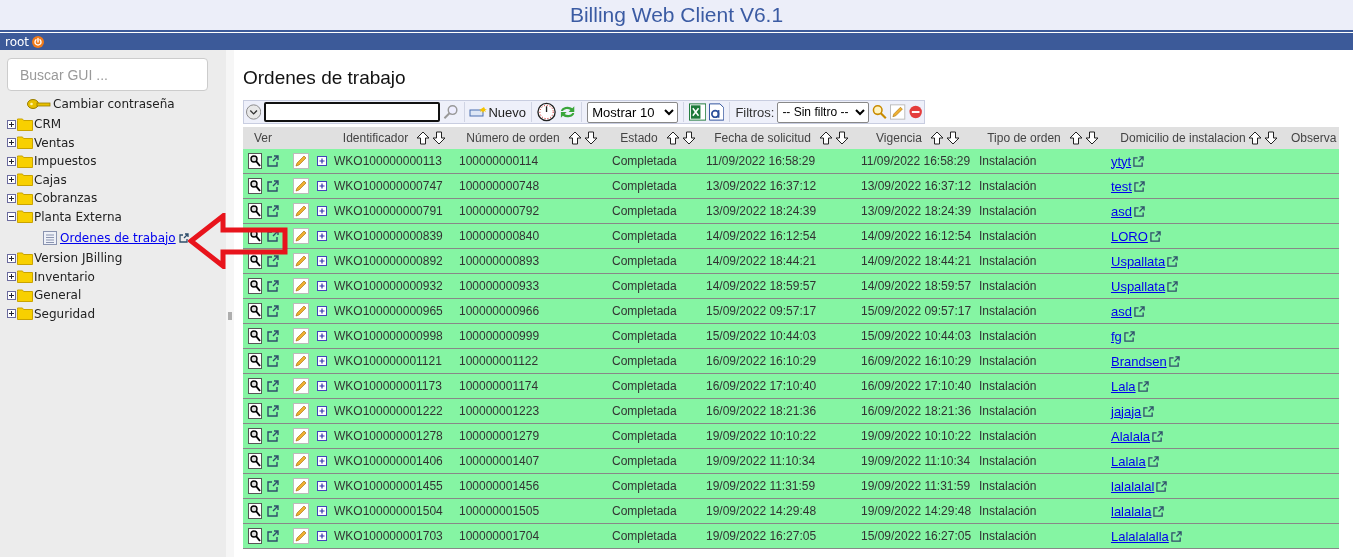 This screenshot has width=1353, height=557. What do you see at coordinates (50, 179) in the screenshot?
I see `tree-item: Cajas` at bounding box center [50, 179].